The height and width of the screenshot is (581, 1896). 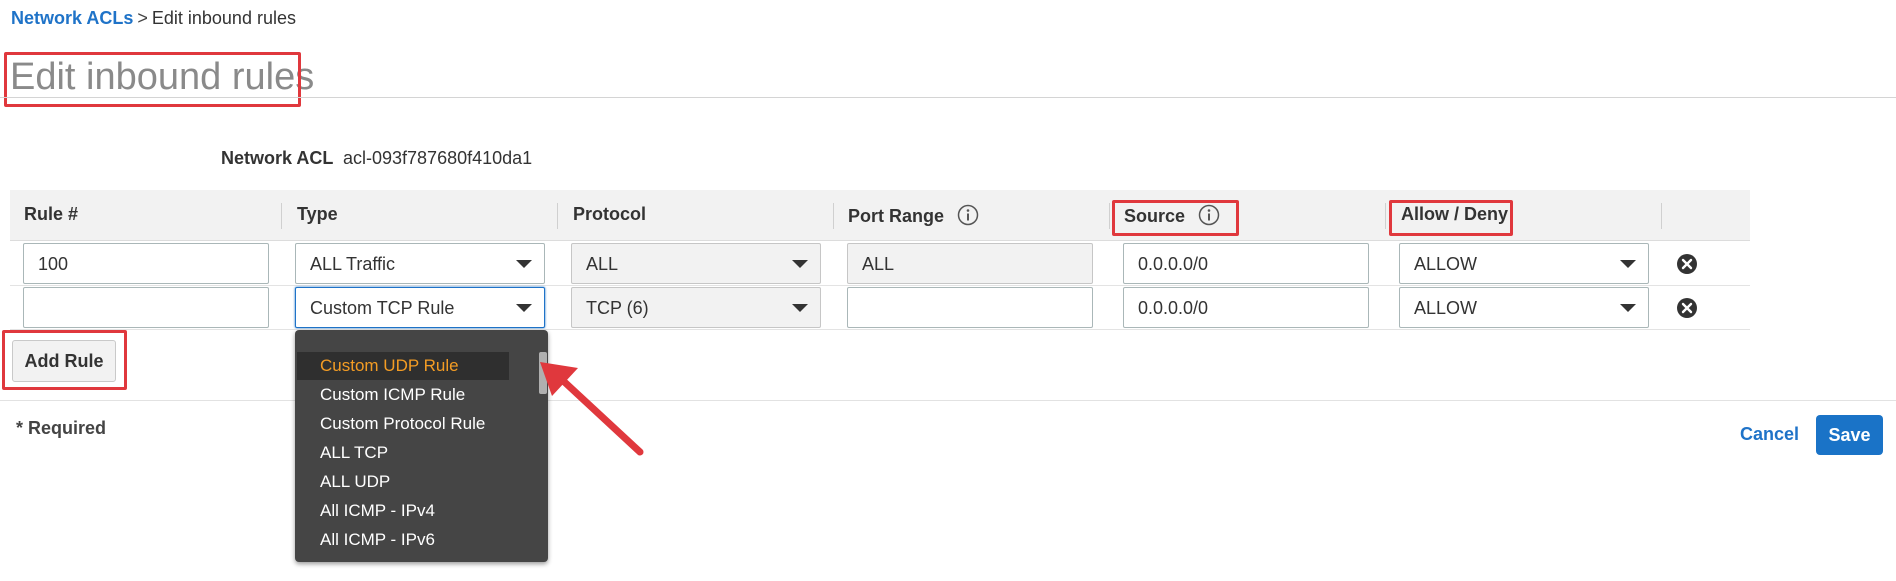 I want to click on header-rule-number: Rule #, so click(x=51, y=214).